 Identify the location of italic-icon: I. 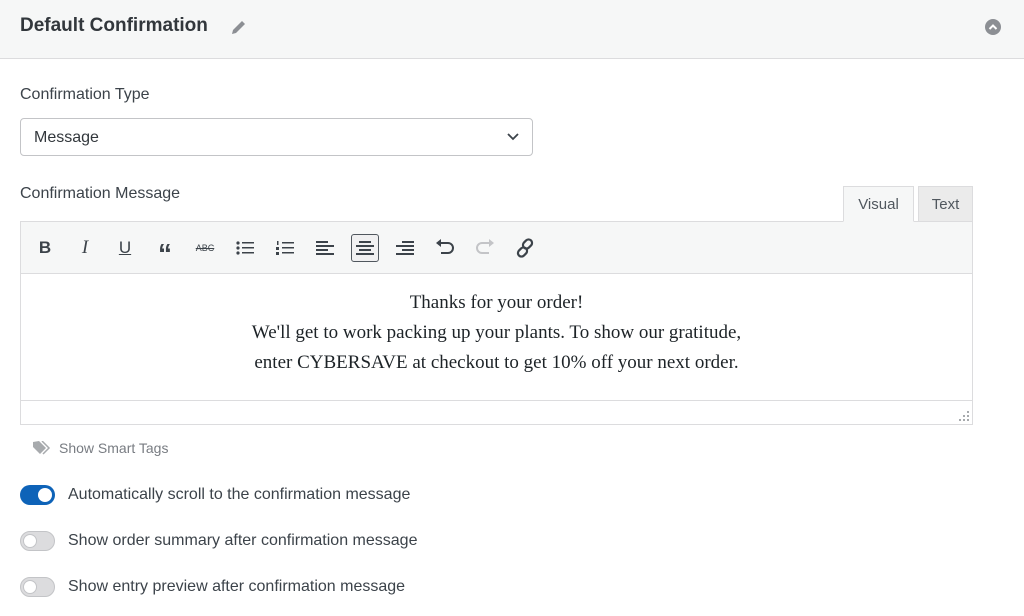
(85, 247).